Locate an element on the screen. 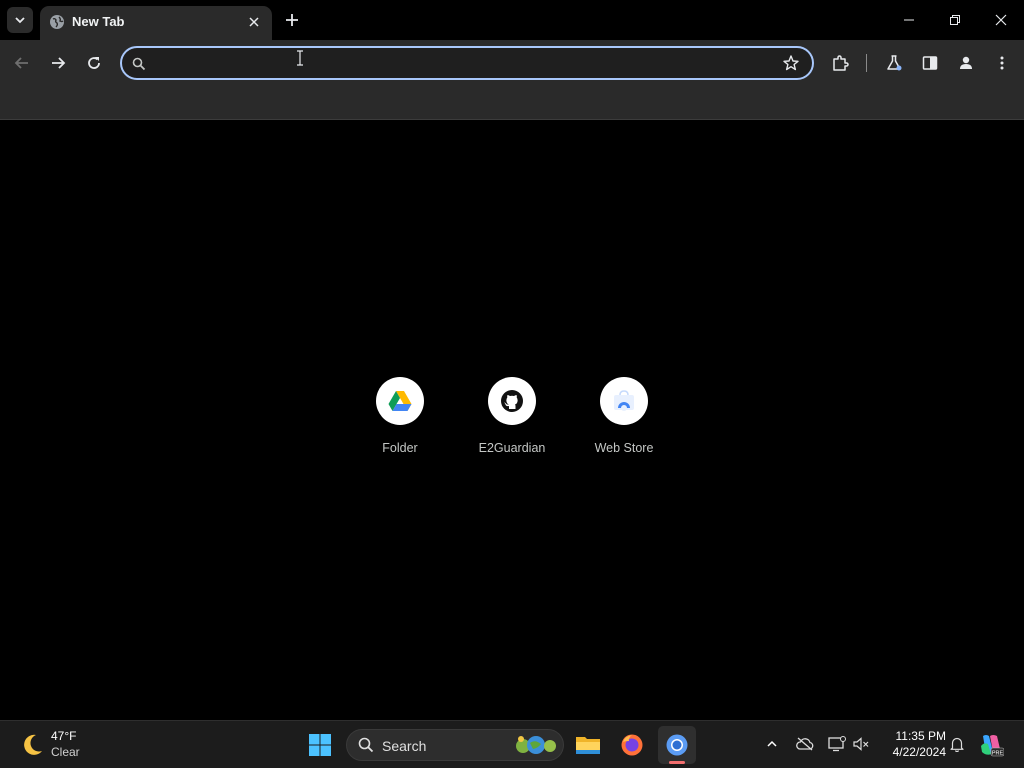 Image resolution: width=1024 pixels, height=768 pixels. restore-button is located at coordinates (955, 20).